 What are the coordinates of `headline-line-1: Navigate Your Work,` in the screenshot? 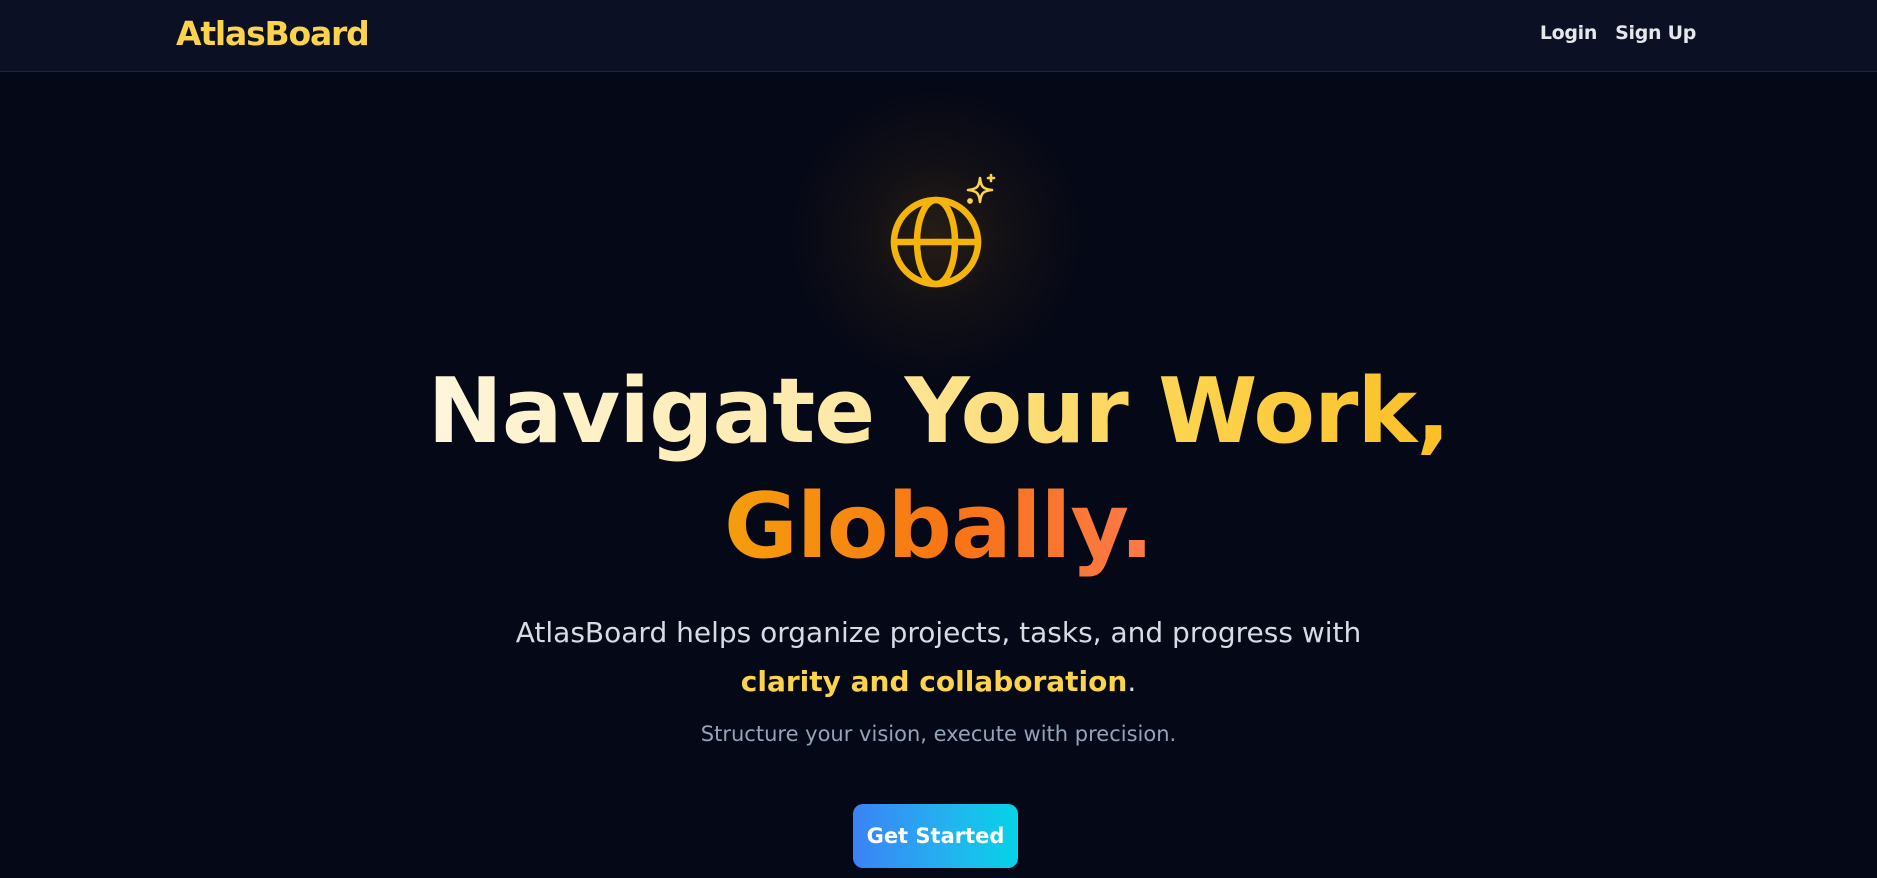 It's located at (938, 412).